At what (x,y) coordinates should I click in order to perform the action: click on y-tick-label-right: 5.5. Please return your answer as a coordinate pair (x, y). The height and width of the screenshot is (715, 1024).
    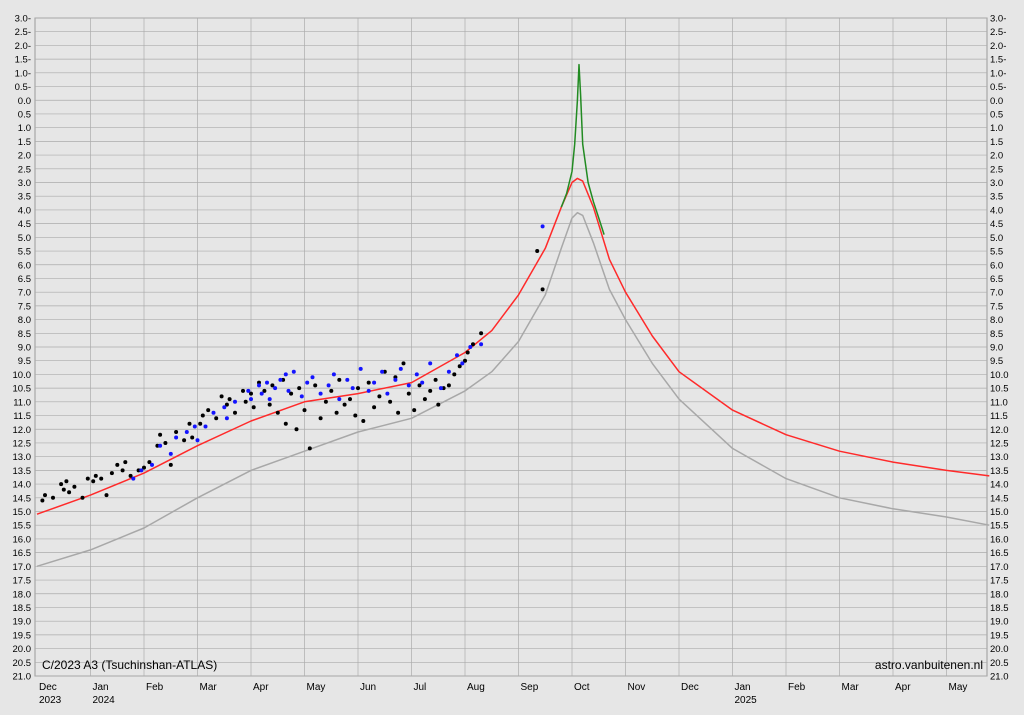
    Looking at the image, I should click on (996, 252).